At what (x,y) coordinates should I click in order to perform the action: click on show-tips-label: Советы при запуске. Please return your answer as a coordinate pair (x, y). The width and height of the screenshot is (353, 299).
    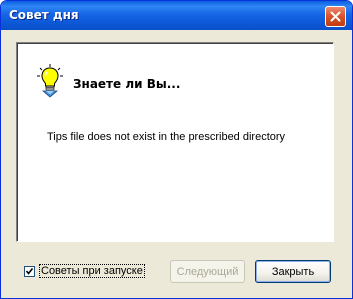
    Looking at the image, I should click on (92, 271).